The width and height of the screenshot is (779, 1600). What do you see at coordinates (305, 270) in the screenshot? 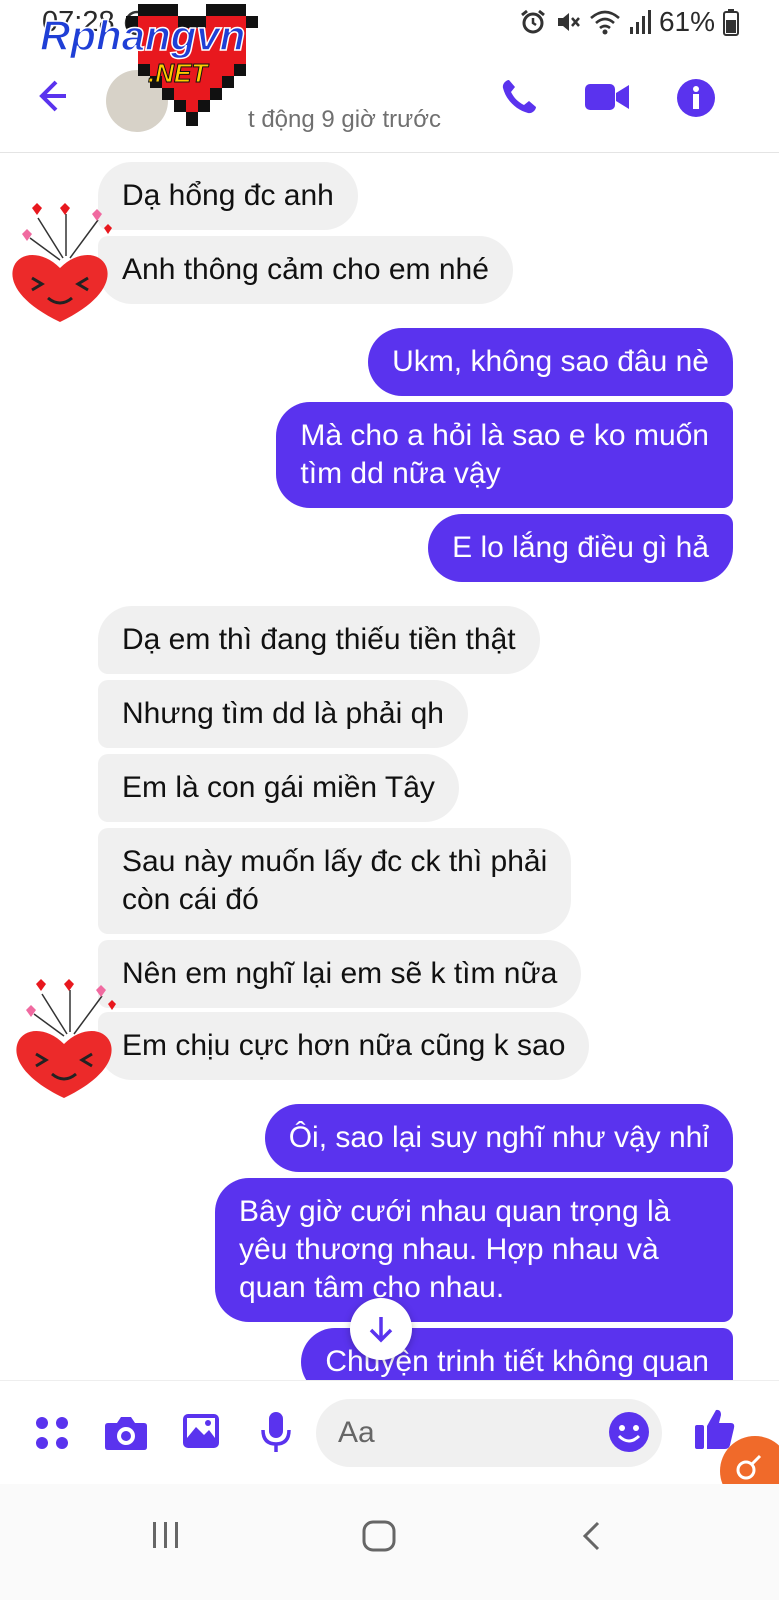
I see `message-received: Anh thông cảm cho em nhé` at bounding box center [305, 270].